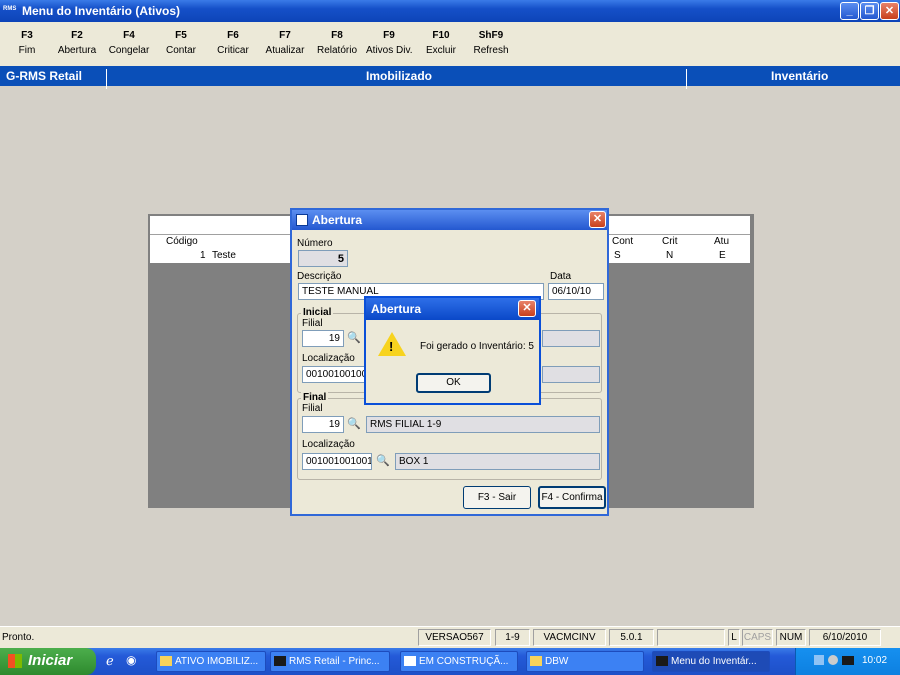  I want to click on warning-icon-glyph: !, so click(391, 346).